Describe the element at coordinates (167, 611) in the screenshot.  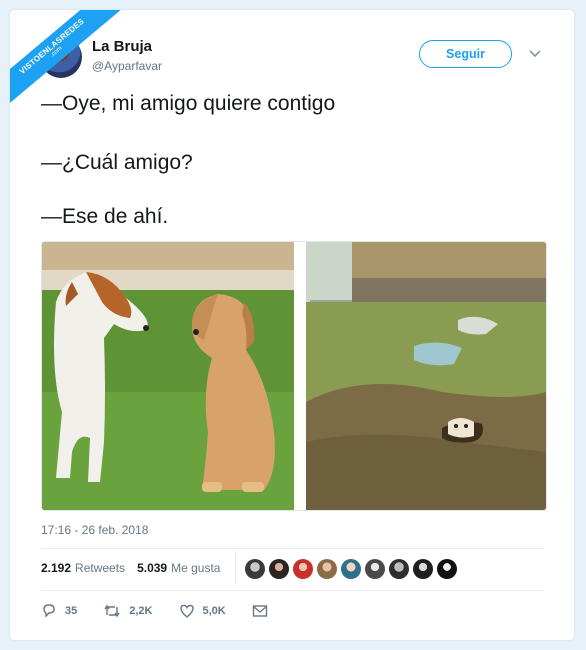
I see `tweet-actions: 35 2,2K 5,0K` at that location.